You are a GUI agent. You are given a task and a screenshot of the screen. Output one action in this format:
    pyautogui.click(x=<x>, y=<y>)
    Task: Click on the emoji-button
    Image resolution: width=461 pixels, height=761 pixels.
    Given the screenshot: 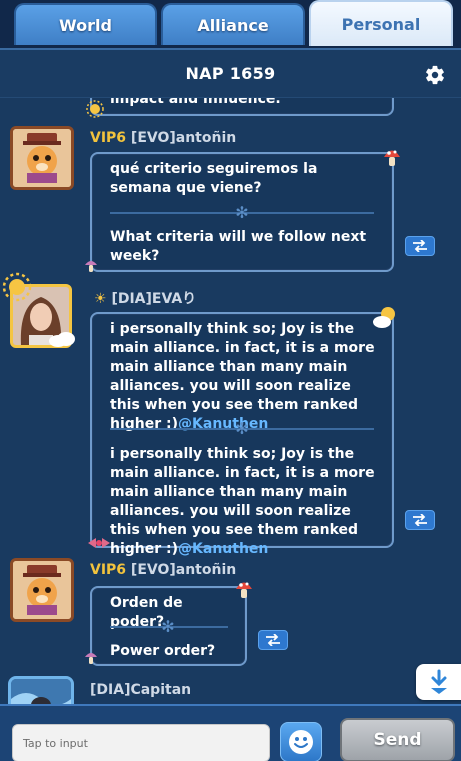 What is the action you would take?
    pyautogui.click(x=301, y=741)
    